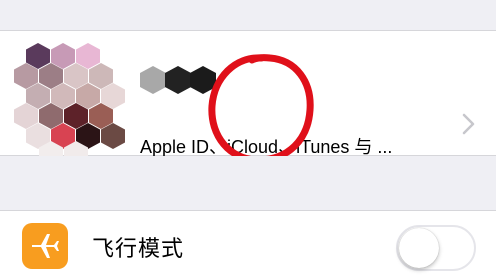 The image size is (496, 280). I want to click on chevron-right-icon, so click(468, 124).